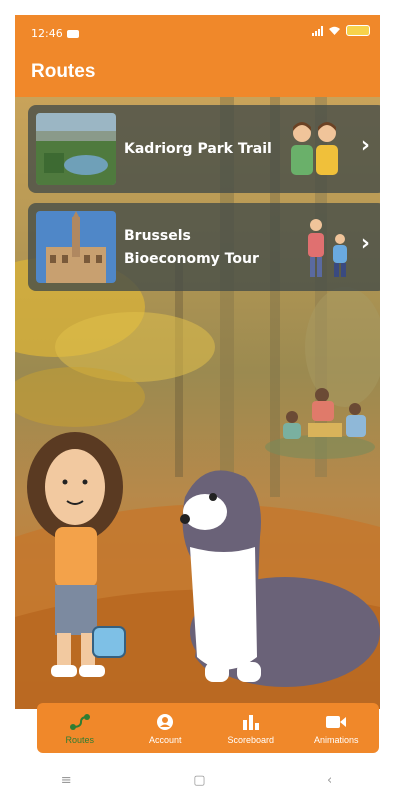  I want to click on tab-animations: Animations, so click(337, 728).